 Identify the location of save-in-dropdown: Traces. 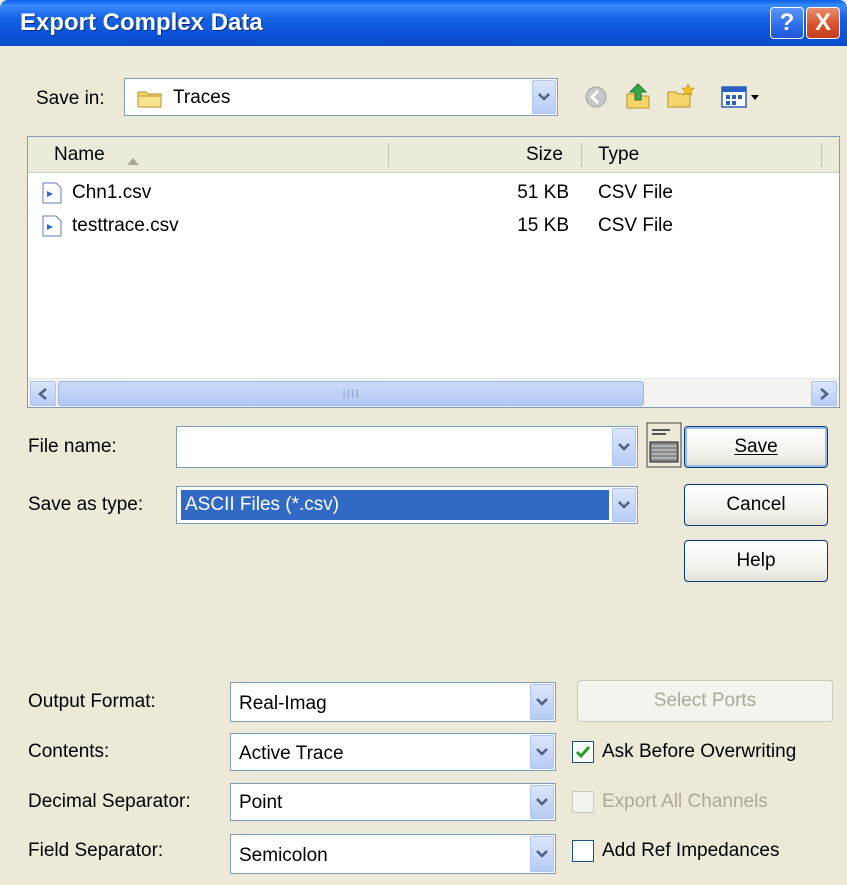
(341, 97).